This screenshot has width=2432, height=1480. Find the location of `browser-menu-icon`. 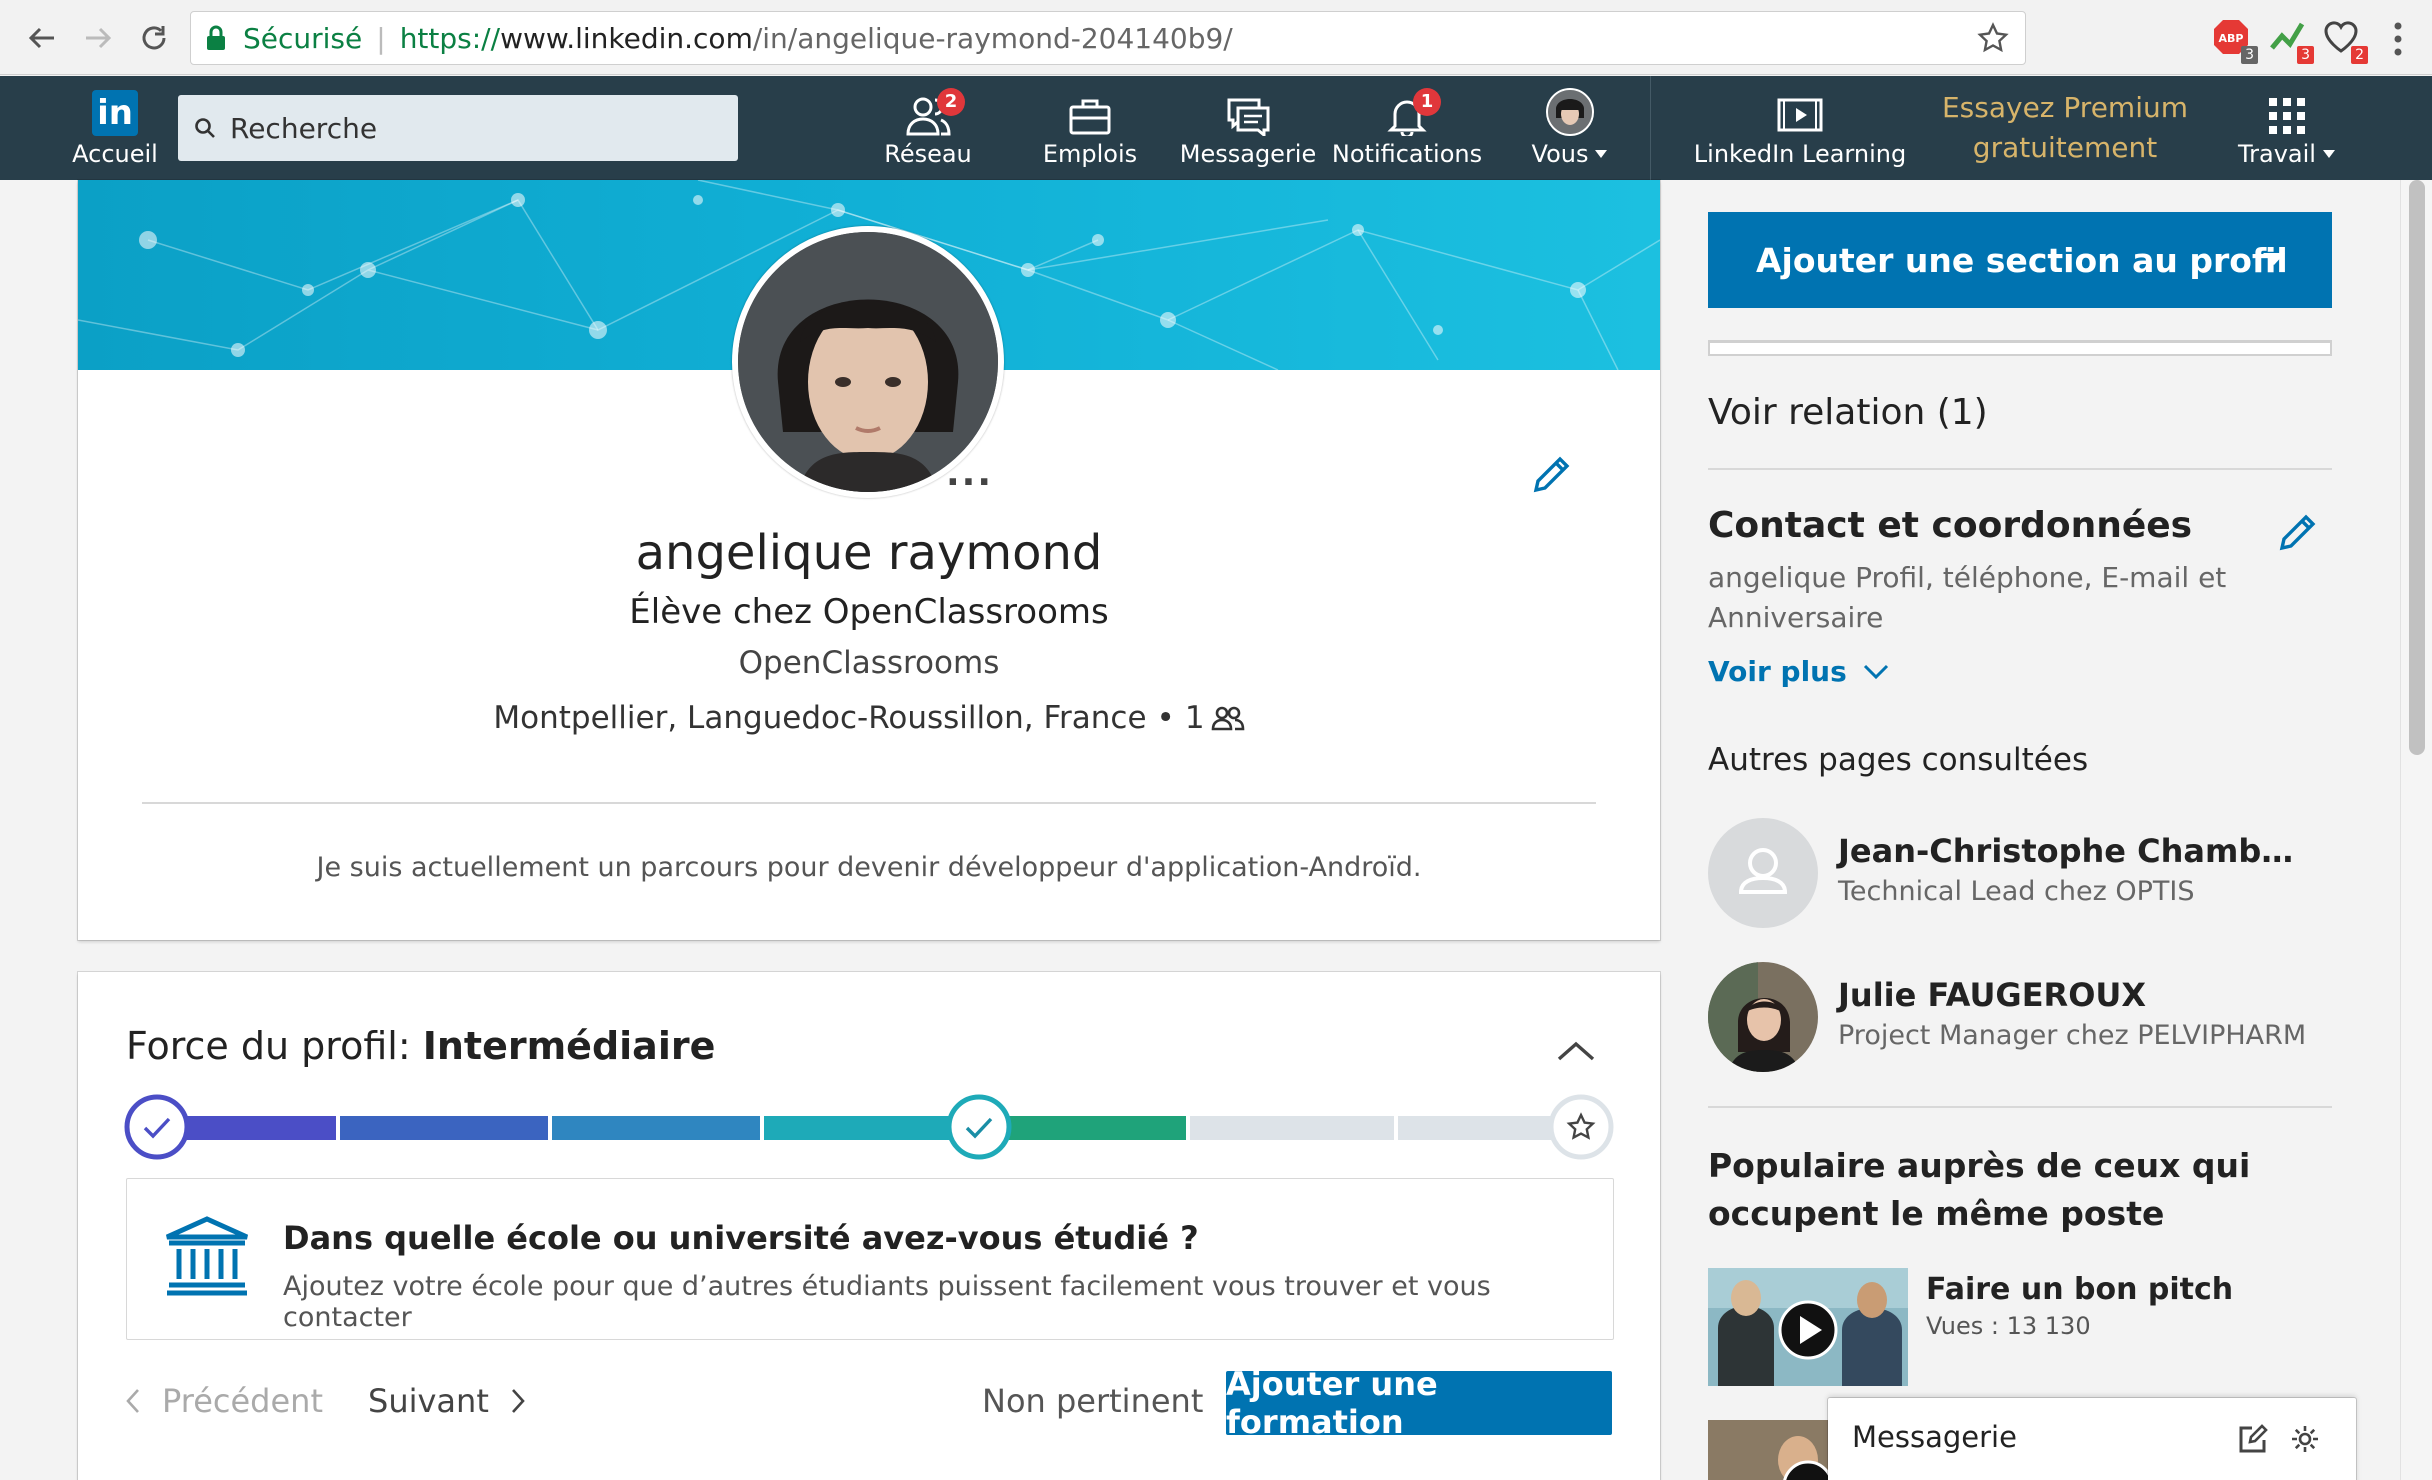

browser-menu-icon is located at coordinates (2398, 39).